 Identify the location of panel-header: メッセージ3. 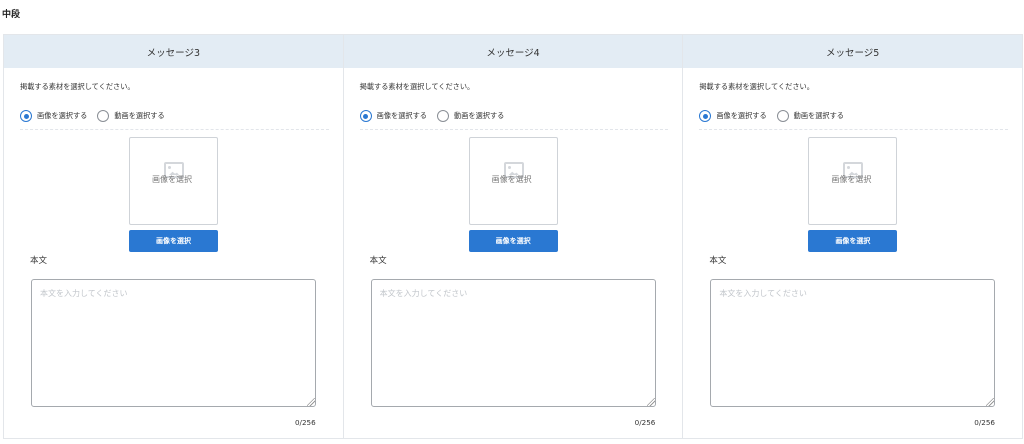
(173, 51).